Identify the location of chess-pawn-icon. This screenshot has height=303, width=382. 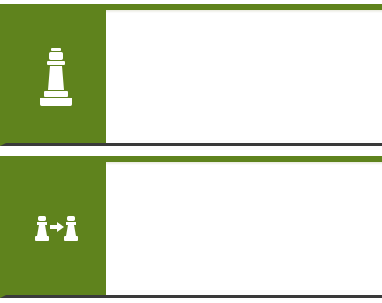
(56, 76).